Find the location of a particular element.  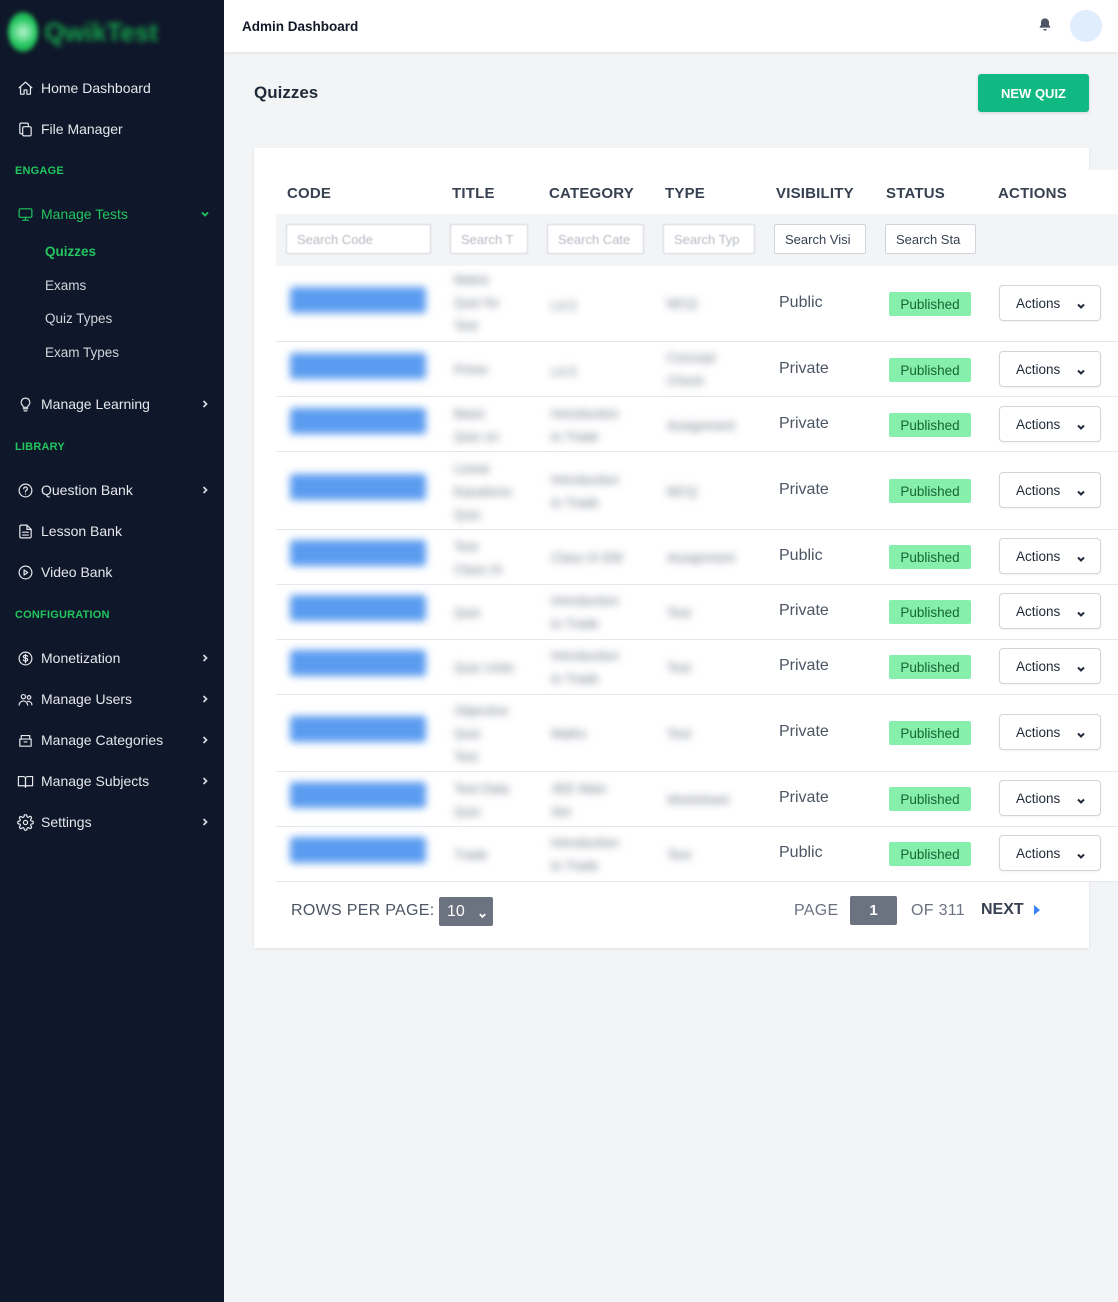

search-code-input is located at coordinates (358, 239).